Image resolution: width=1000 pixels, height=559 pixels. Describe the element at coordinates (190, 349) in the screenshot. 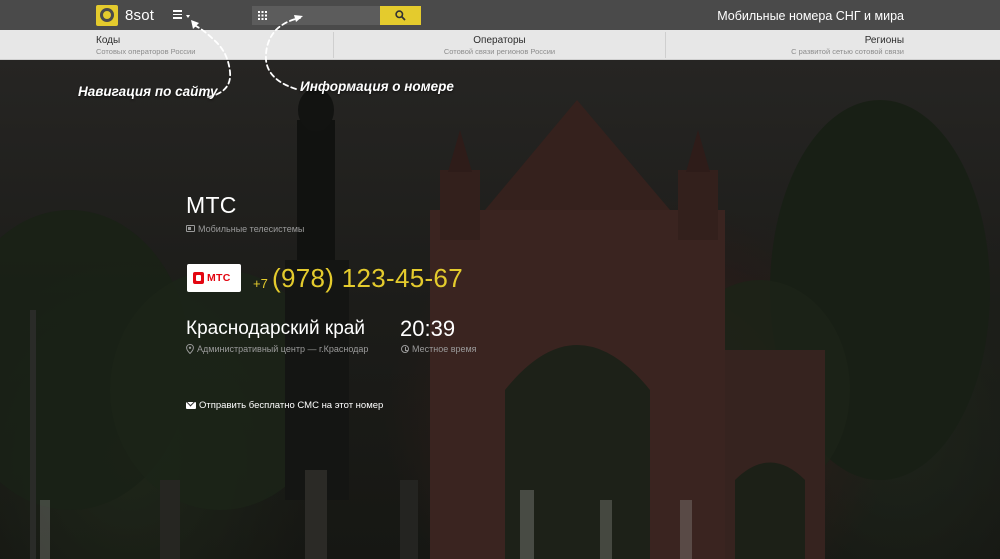

I see `location-pin-icon` at that location.